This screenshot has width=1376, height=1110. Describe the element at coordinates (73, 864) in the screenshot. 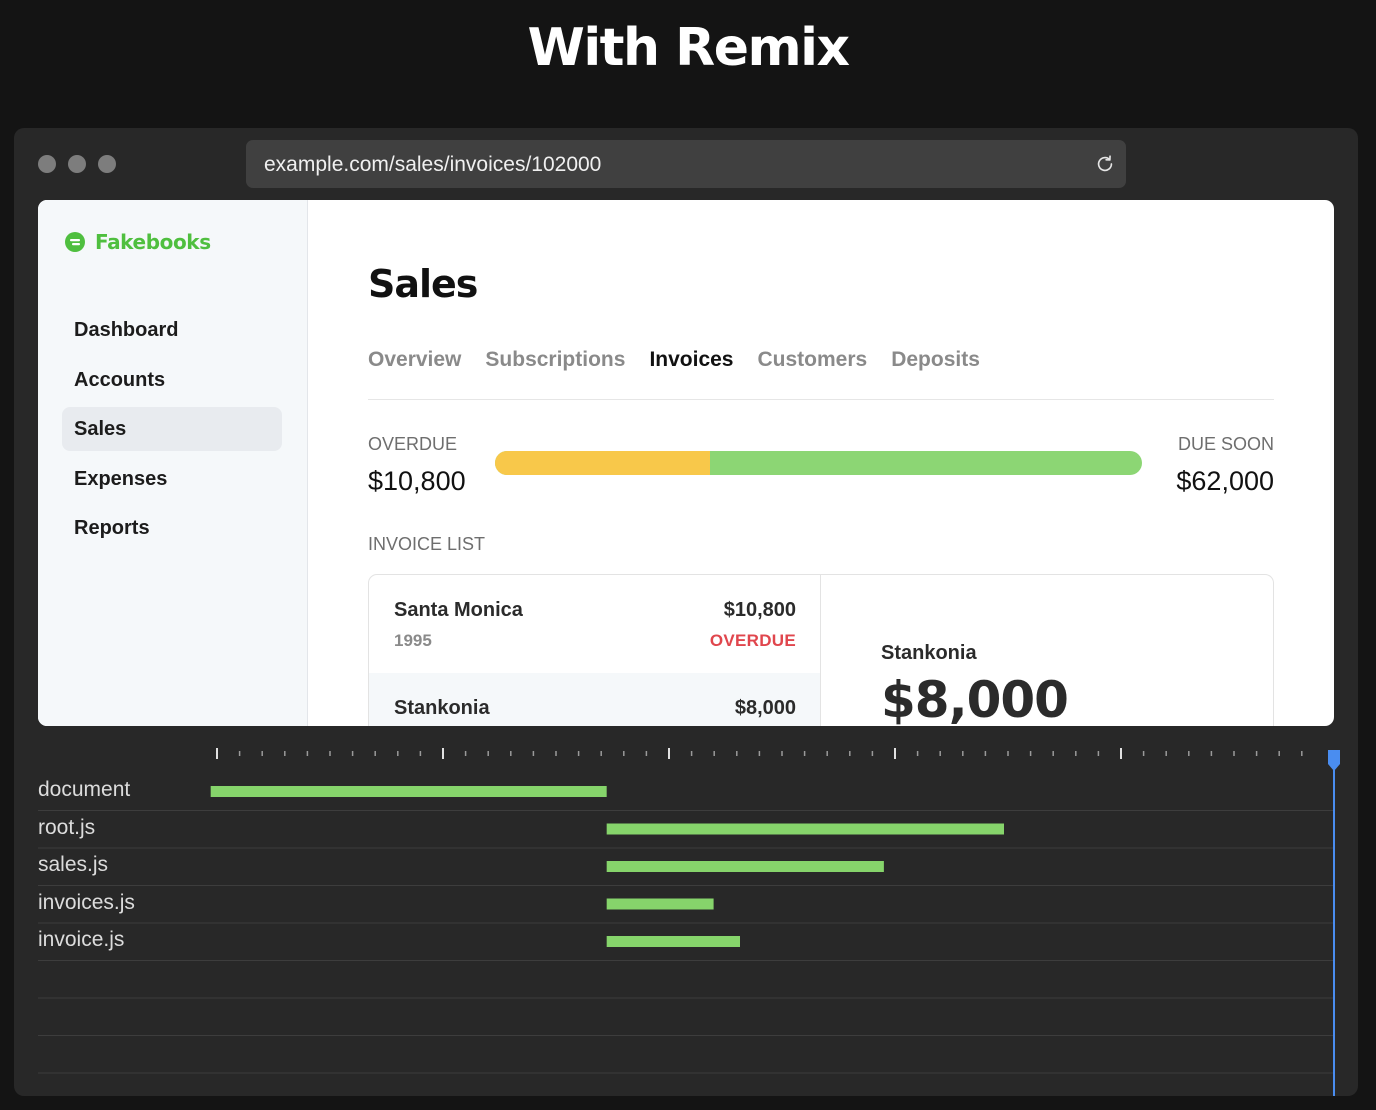

I see `timeline-row-label: sales.js` at that location.